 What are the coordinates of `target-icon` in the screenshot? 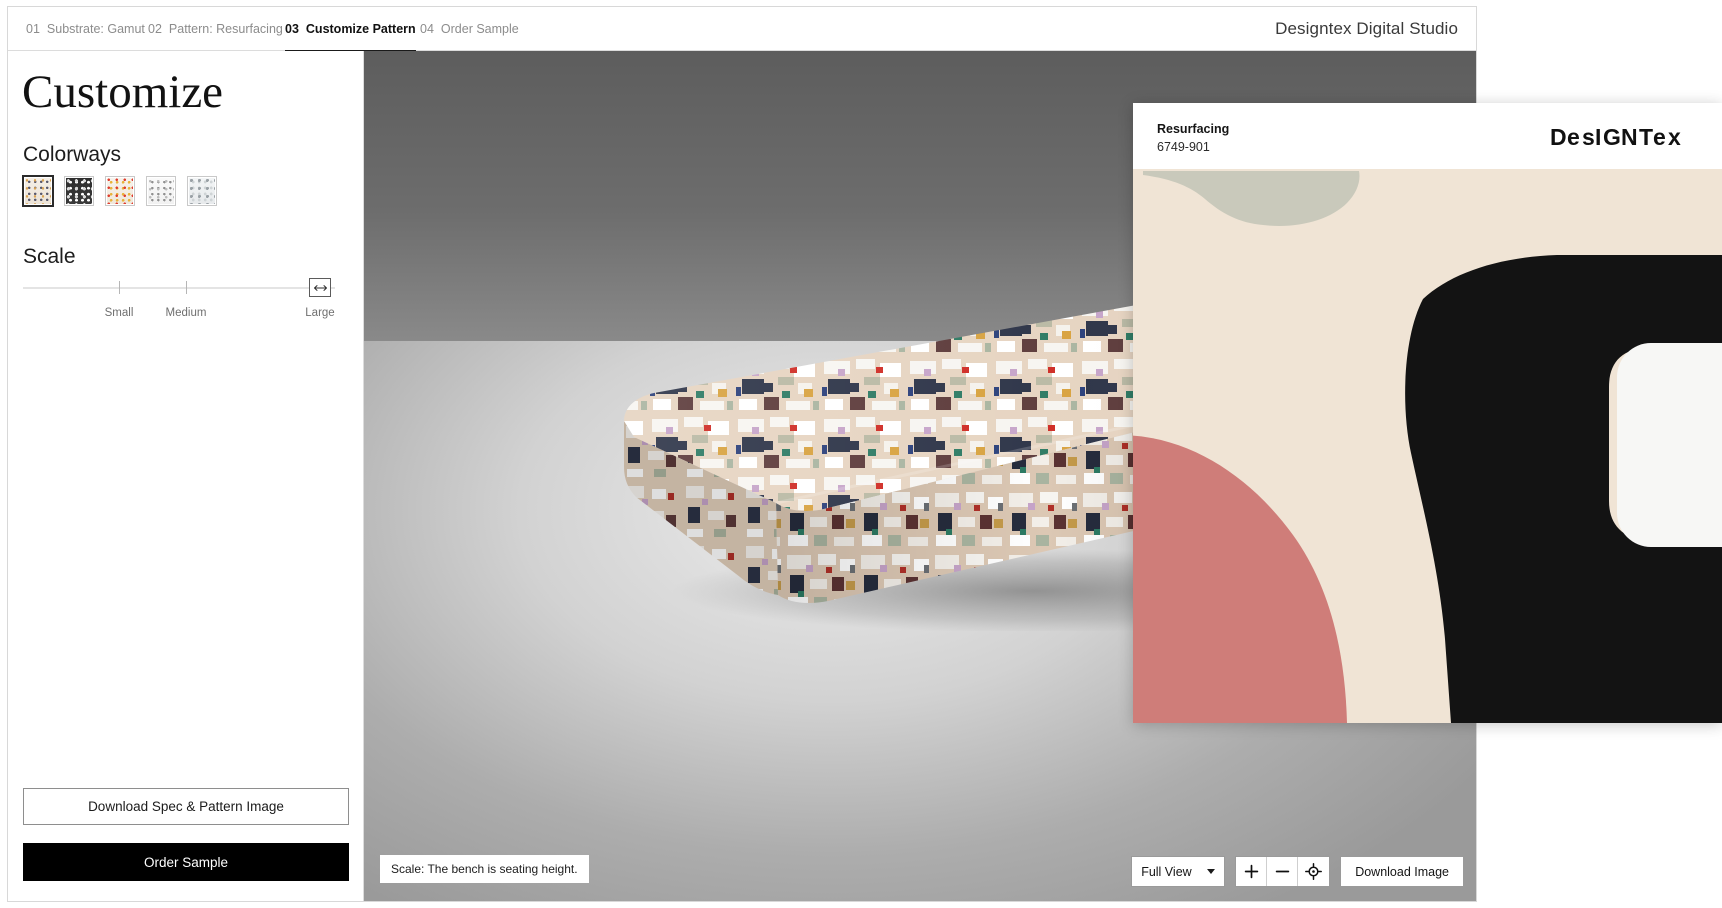 It's located at (1314, 871).